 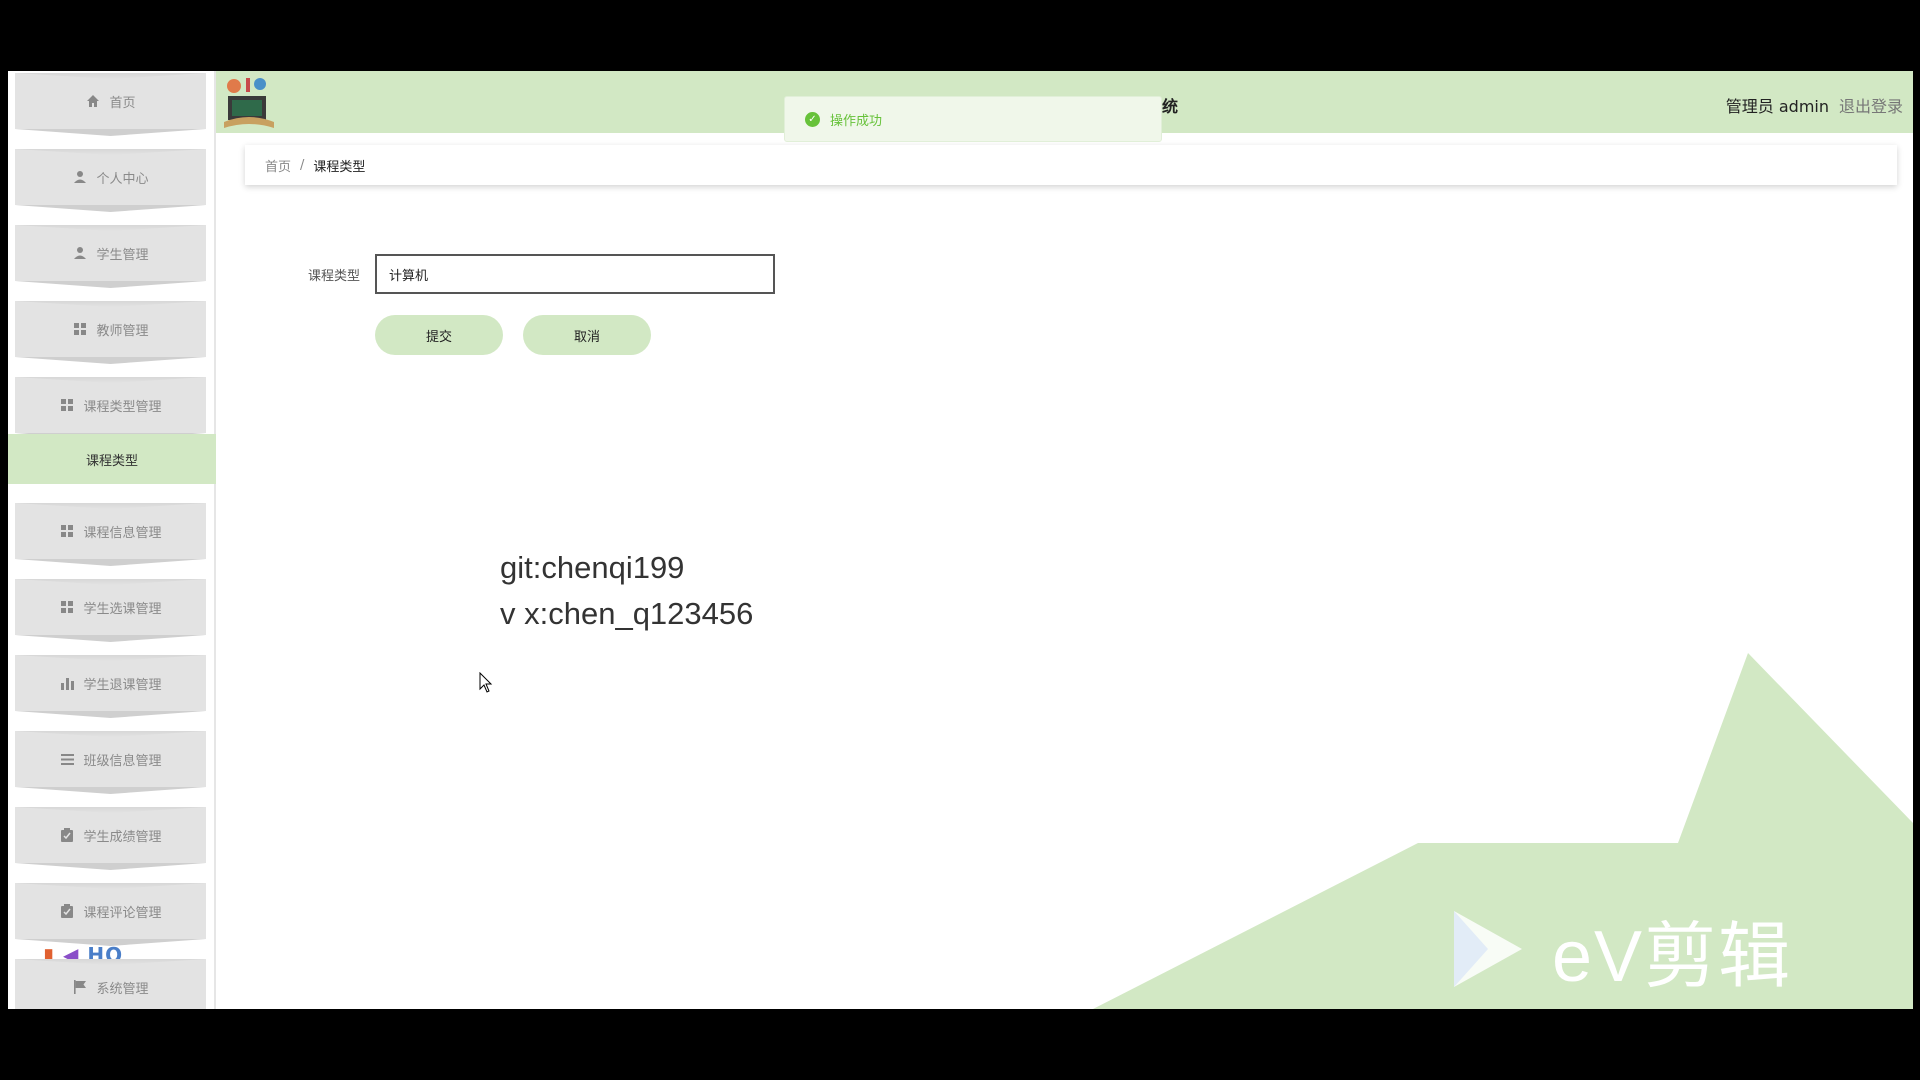 What do you see at coordinates (1871, 105) in the screenshot?
I see `logout-link: 退出登录` at bounding box center [1871, 105].